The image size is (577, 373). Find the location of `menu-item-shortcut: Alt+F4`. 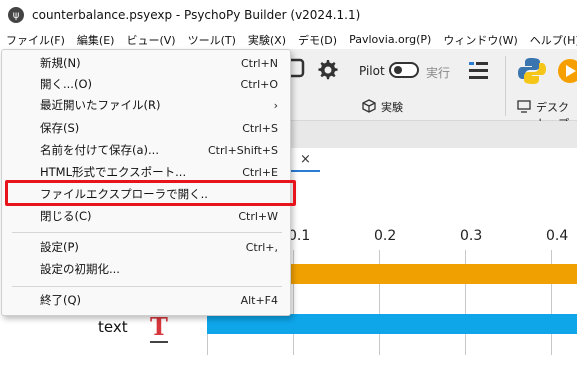

menu-item-shortcut: Alt+F4 is located at coordinates (259, 300).